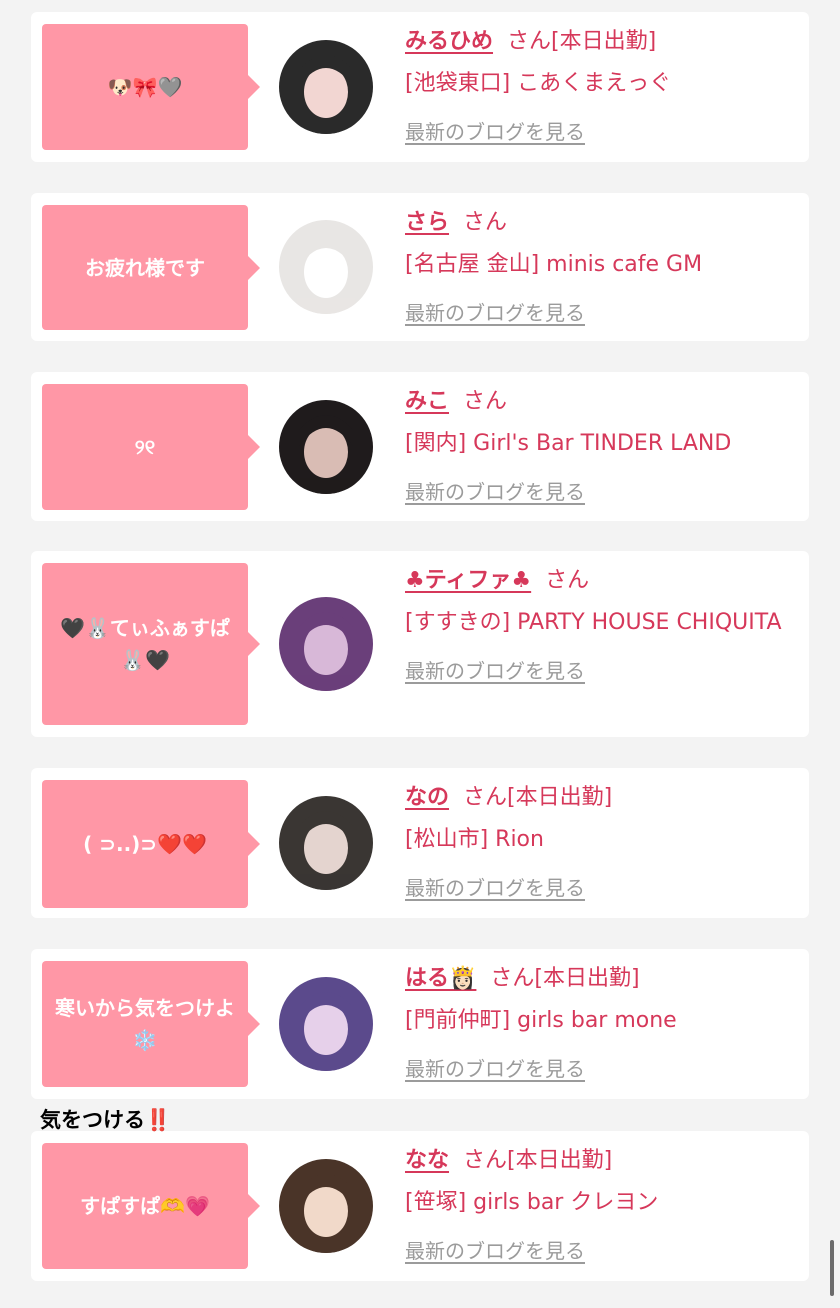  I want to click on girl-card: 🐶🎀🩶 みるひめ さん[本日出勤] [池袋東口] こあくまえっぐ最新のブログを見る, so click(420, 87).